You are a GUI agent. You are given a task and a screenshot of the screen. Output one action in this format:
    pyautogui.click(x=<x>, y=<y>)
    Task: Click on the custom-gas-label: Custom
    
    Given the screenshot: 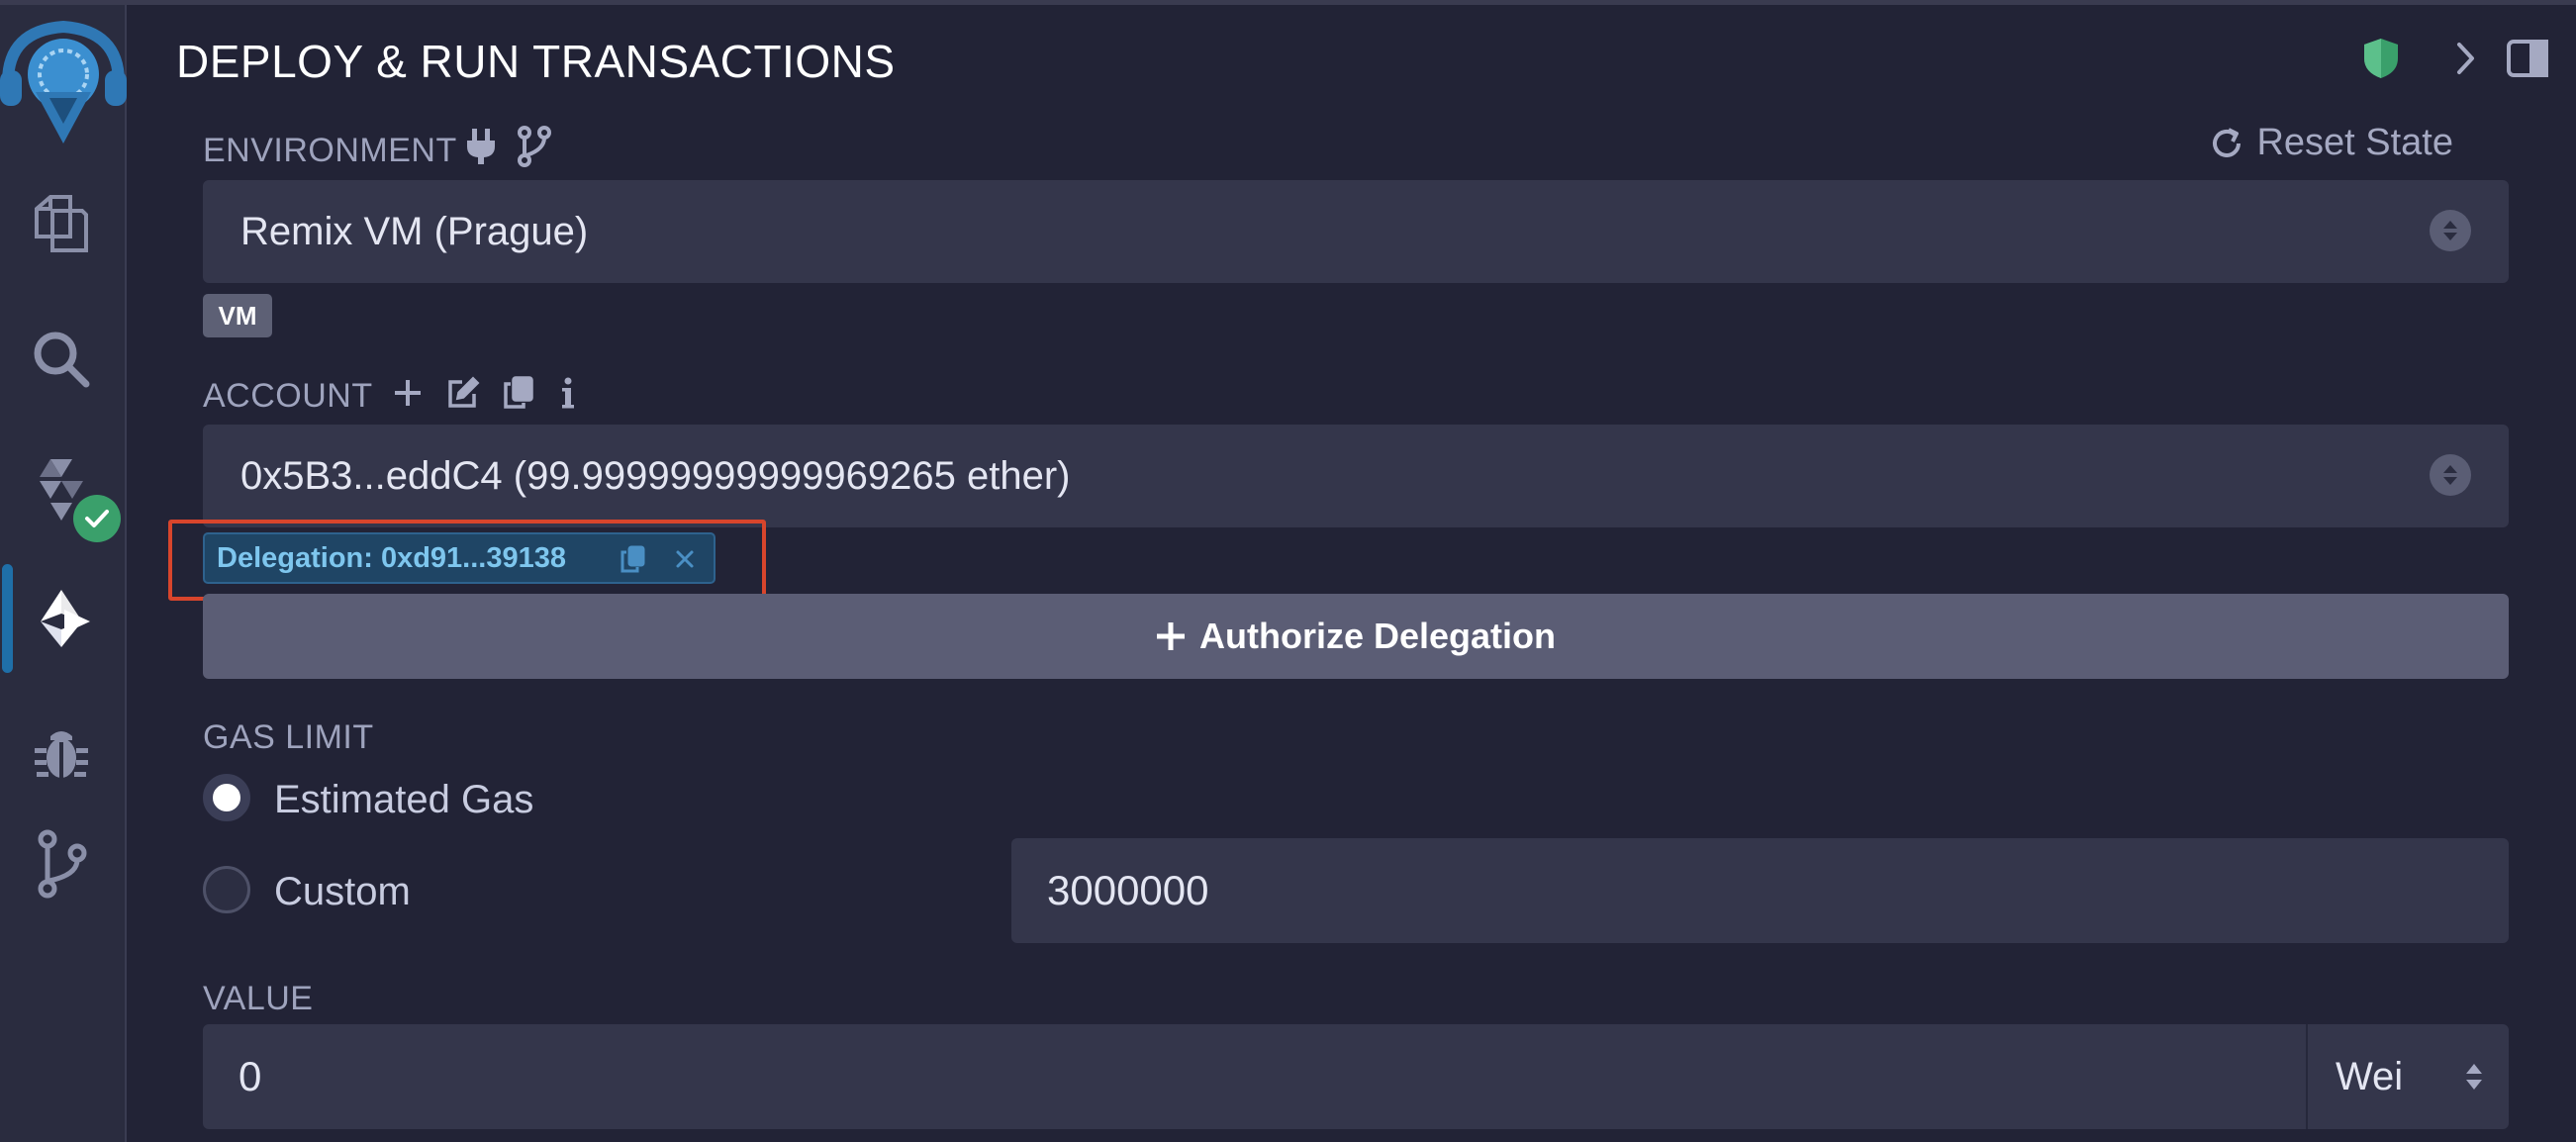 What is the action you would take?
    pyautogui.click(x=342, y=892)
    